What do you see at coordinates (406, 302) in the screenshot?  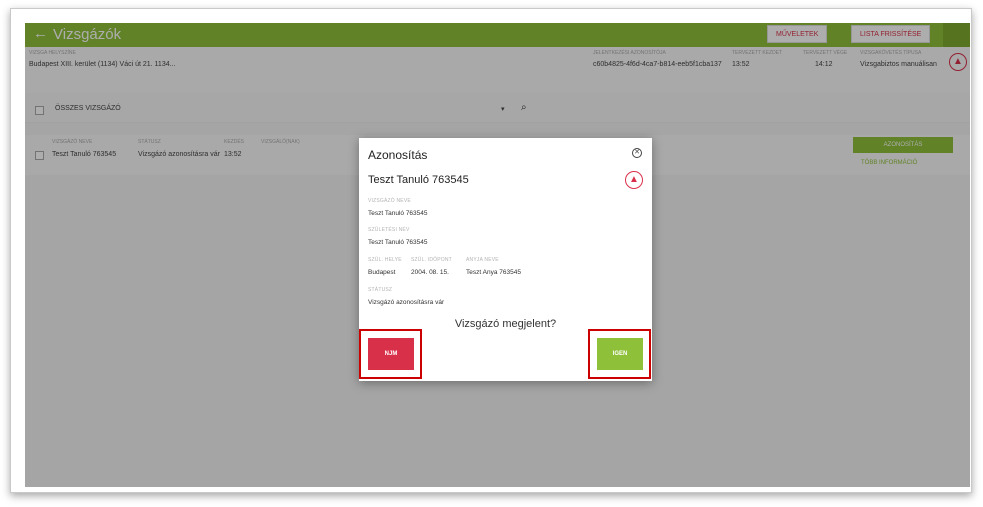 I see `status-value: Vizsgázó azonosításra vár` at bounding box center [406, 302].